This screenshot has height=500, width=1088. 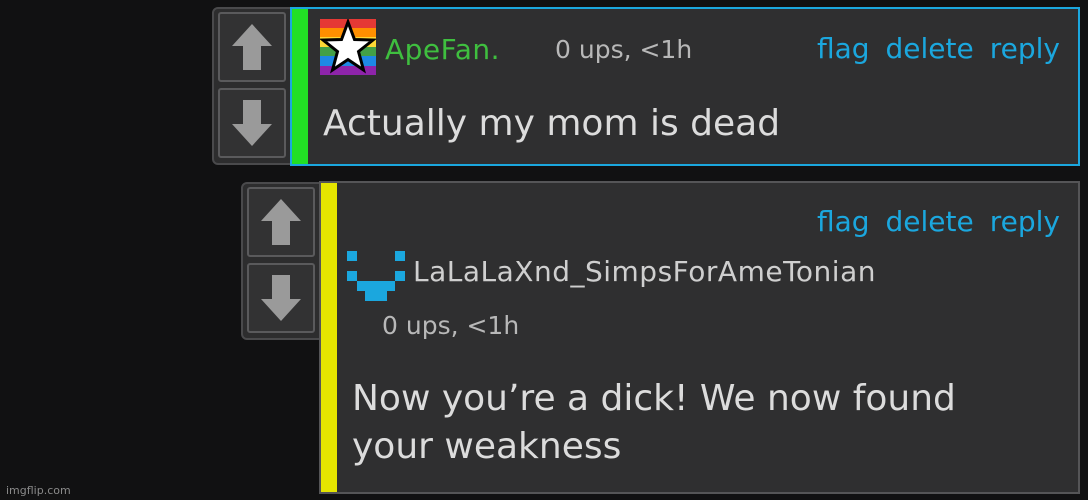 I want to click on comment-username-1: ApeFan., so click(x=442, y=49).